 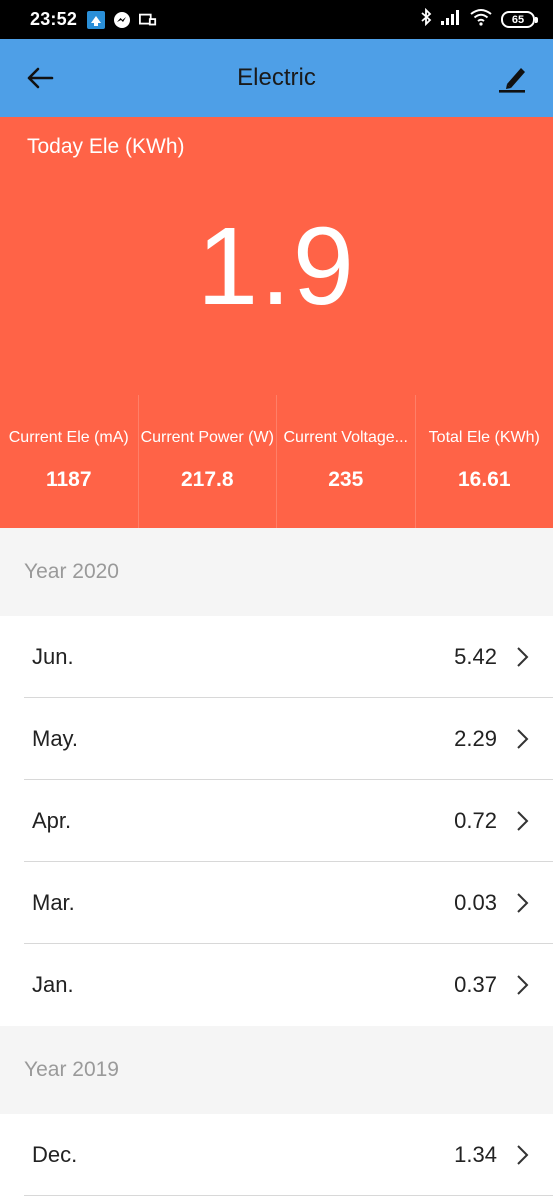 I want to click on today-usage-value: 1.9, so click(x=276, y=266).